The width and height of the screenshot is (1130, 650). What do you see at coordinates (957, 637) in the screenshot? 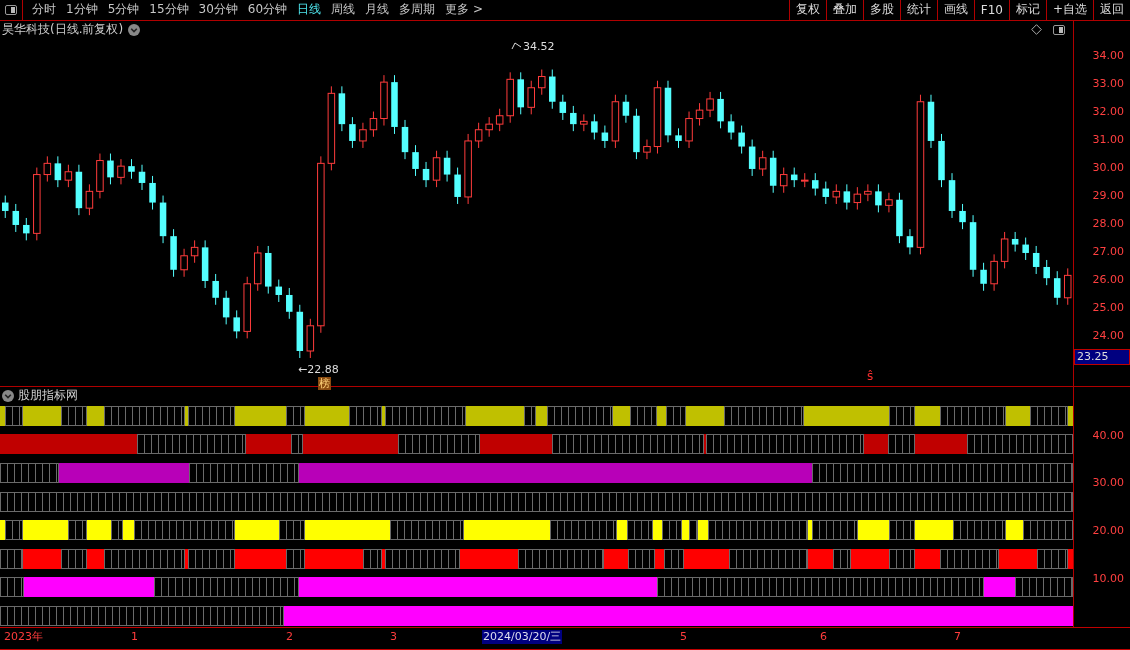
I see `date-label: 7` at bounding box center [957, 637].